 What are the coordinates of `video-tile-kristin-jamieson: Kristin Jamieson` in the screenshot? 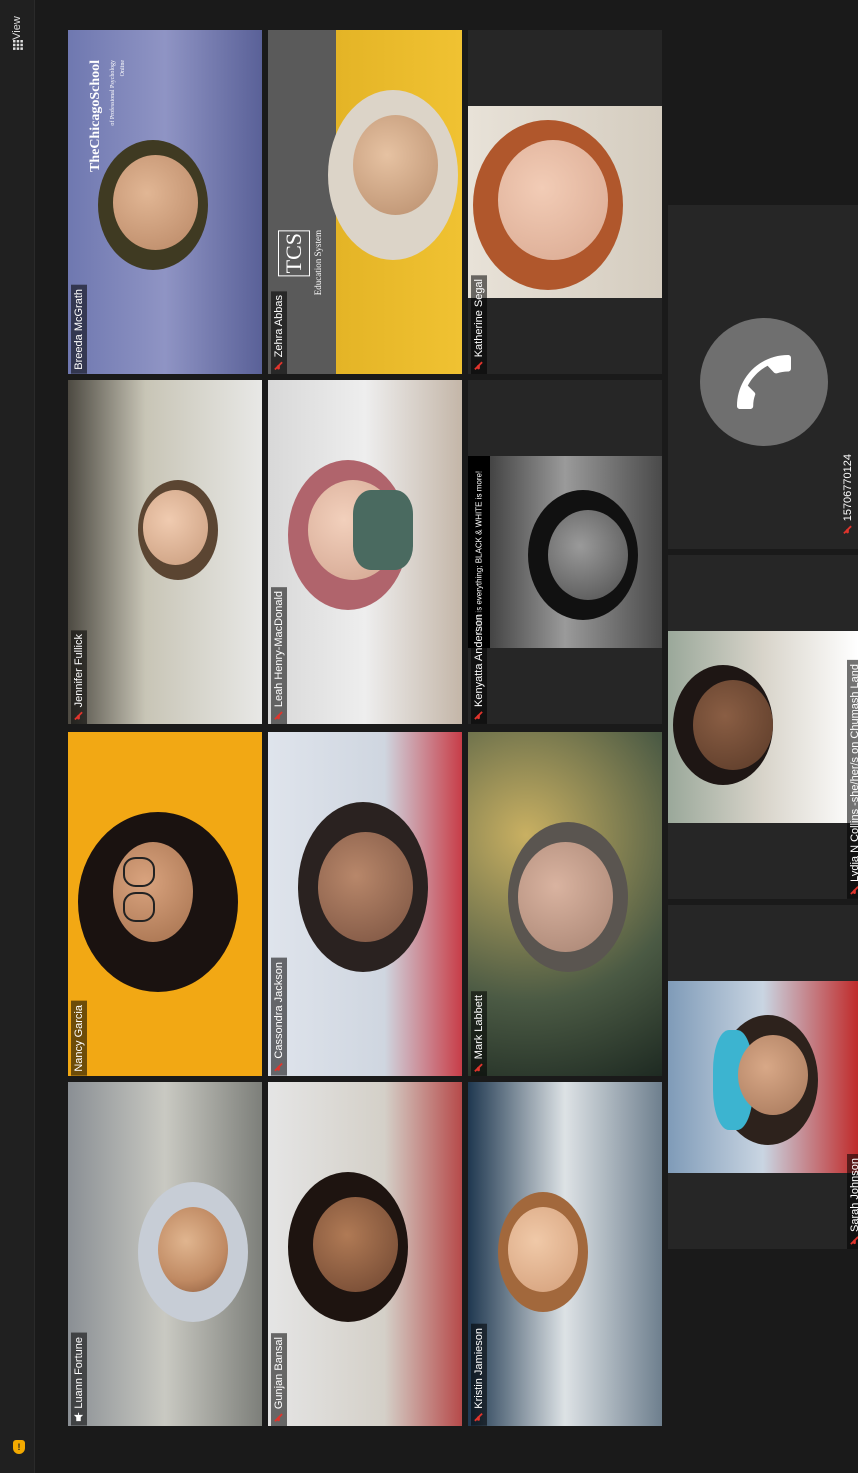 It's located at (565, 1254).